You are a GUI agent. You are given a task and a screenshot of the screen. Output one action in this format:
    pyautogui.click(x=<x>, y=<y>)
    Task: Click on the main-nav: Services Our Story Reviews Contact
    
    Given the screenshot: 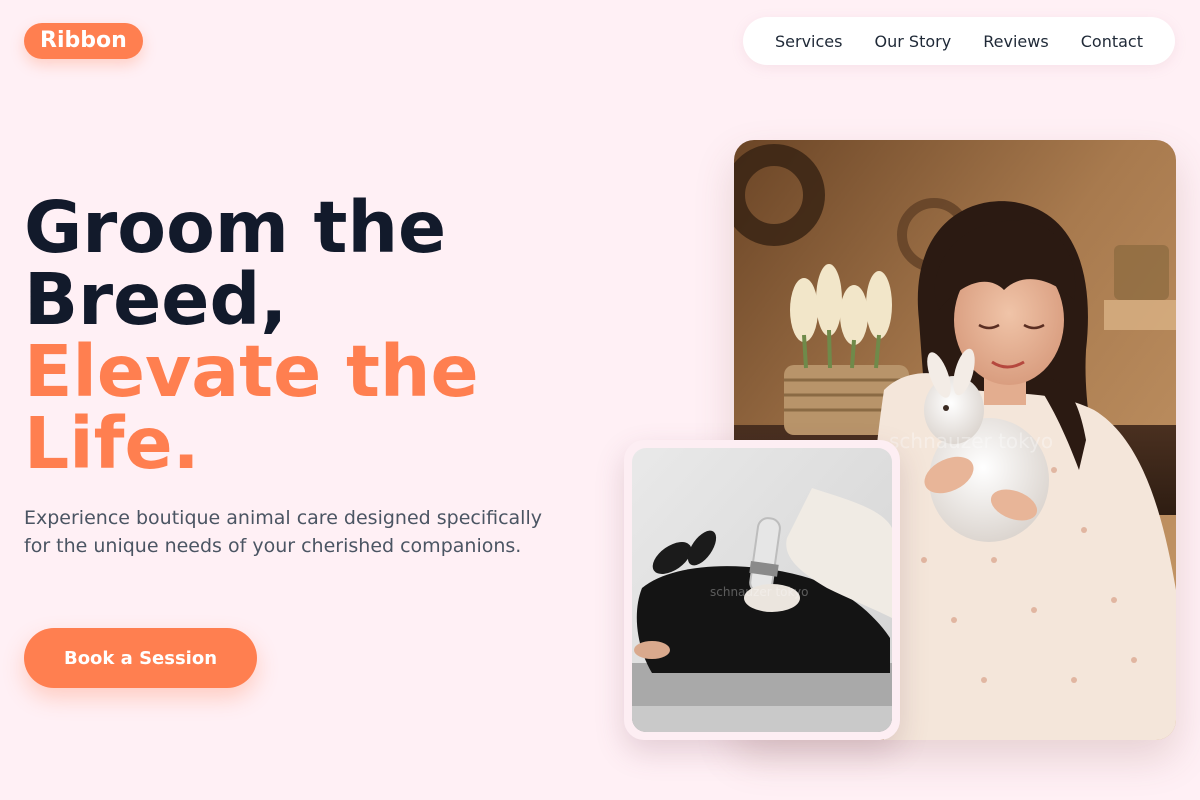 What is the action you would take?
    pyautogui.click(x=959, y=41)
    